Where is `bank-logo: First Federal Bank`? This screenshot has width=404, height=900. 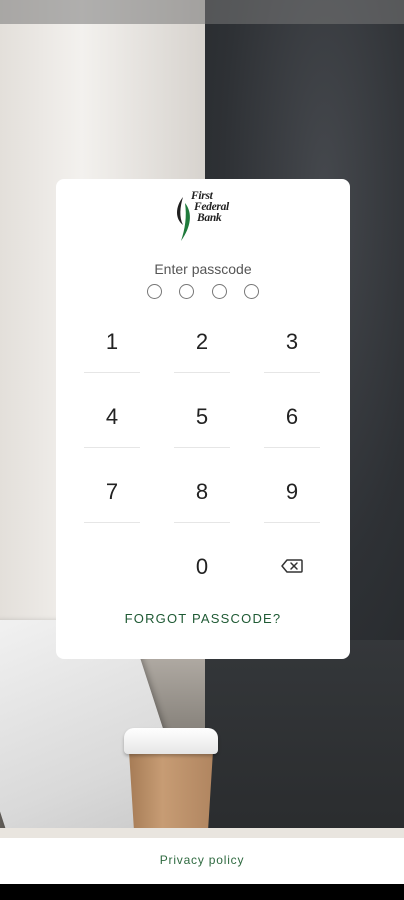 bank-logo: First Federal Bank is located at coordinates (207, 218).